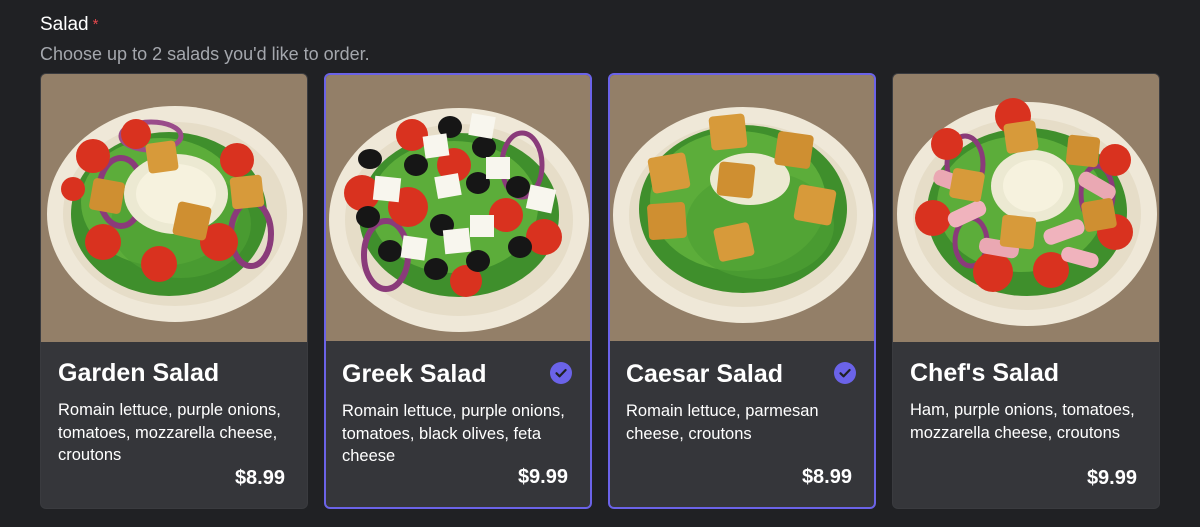 The width and height of the screenshot is (1200, 527). I want to click on salad-name: Garden Salad, so click(139, 373).